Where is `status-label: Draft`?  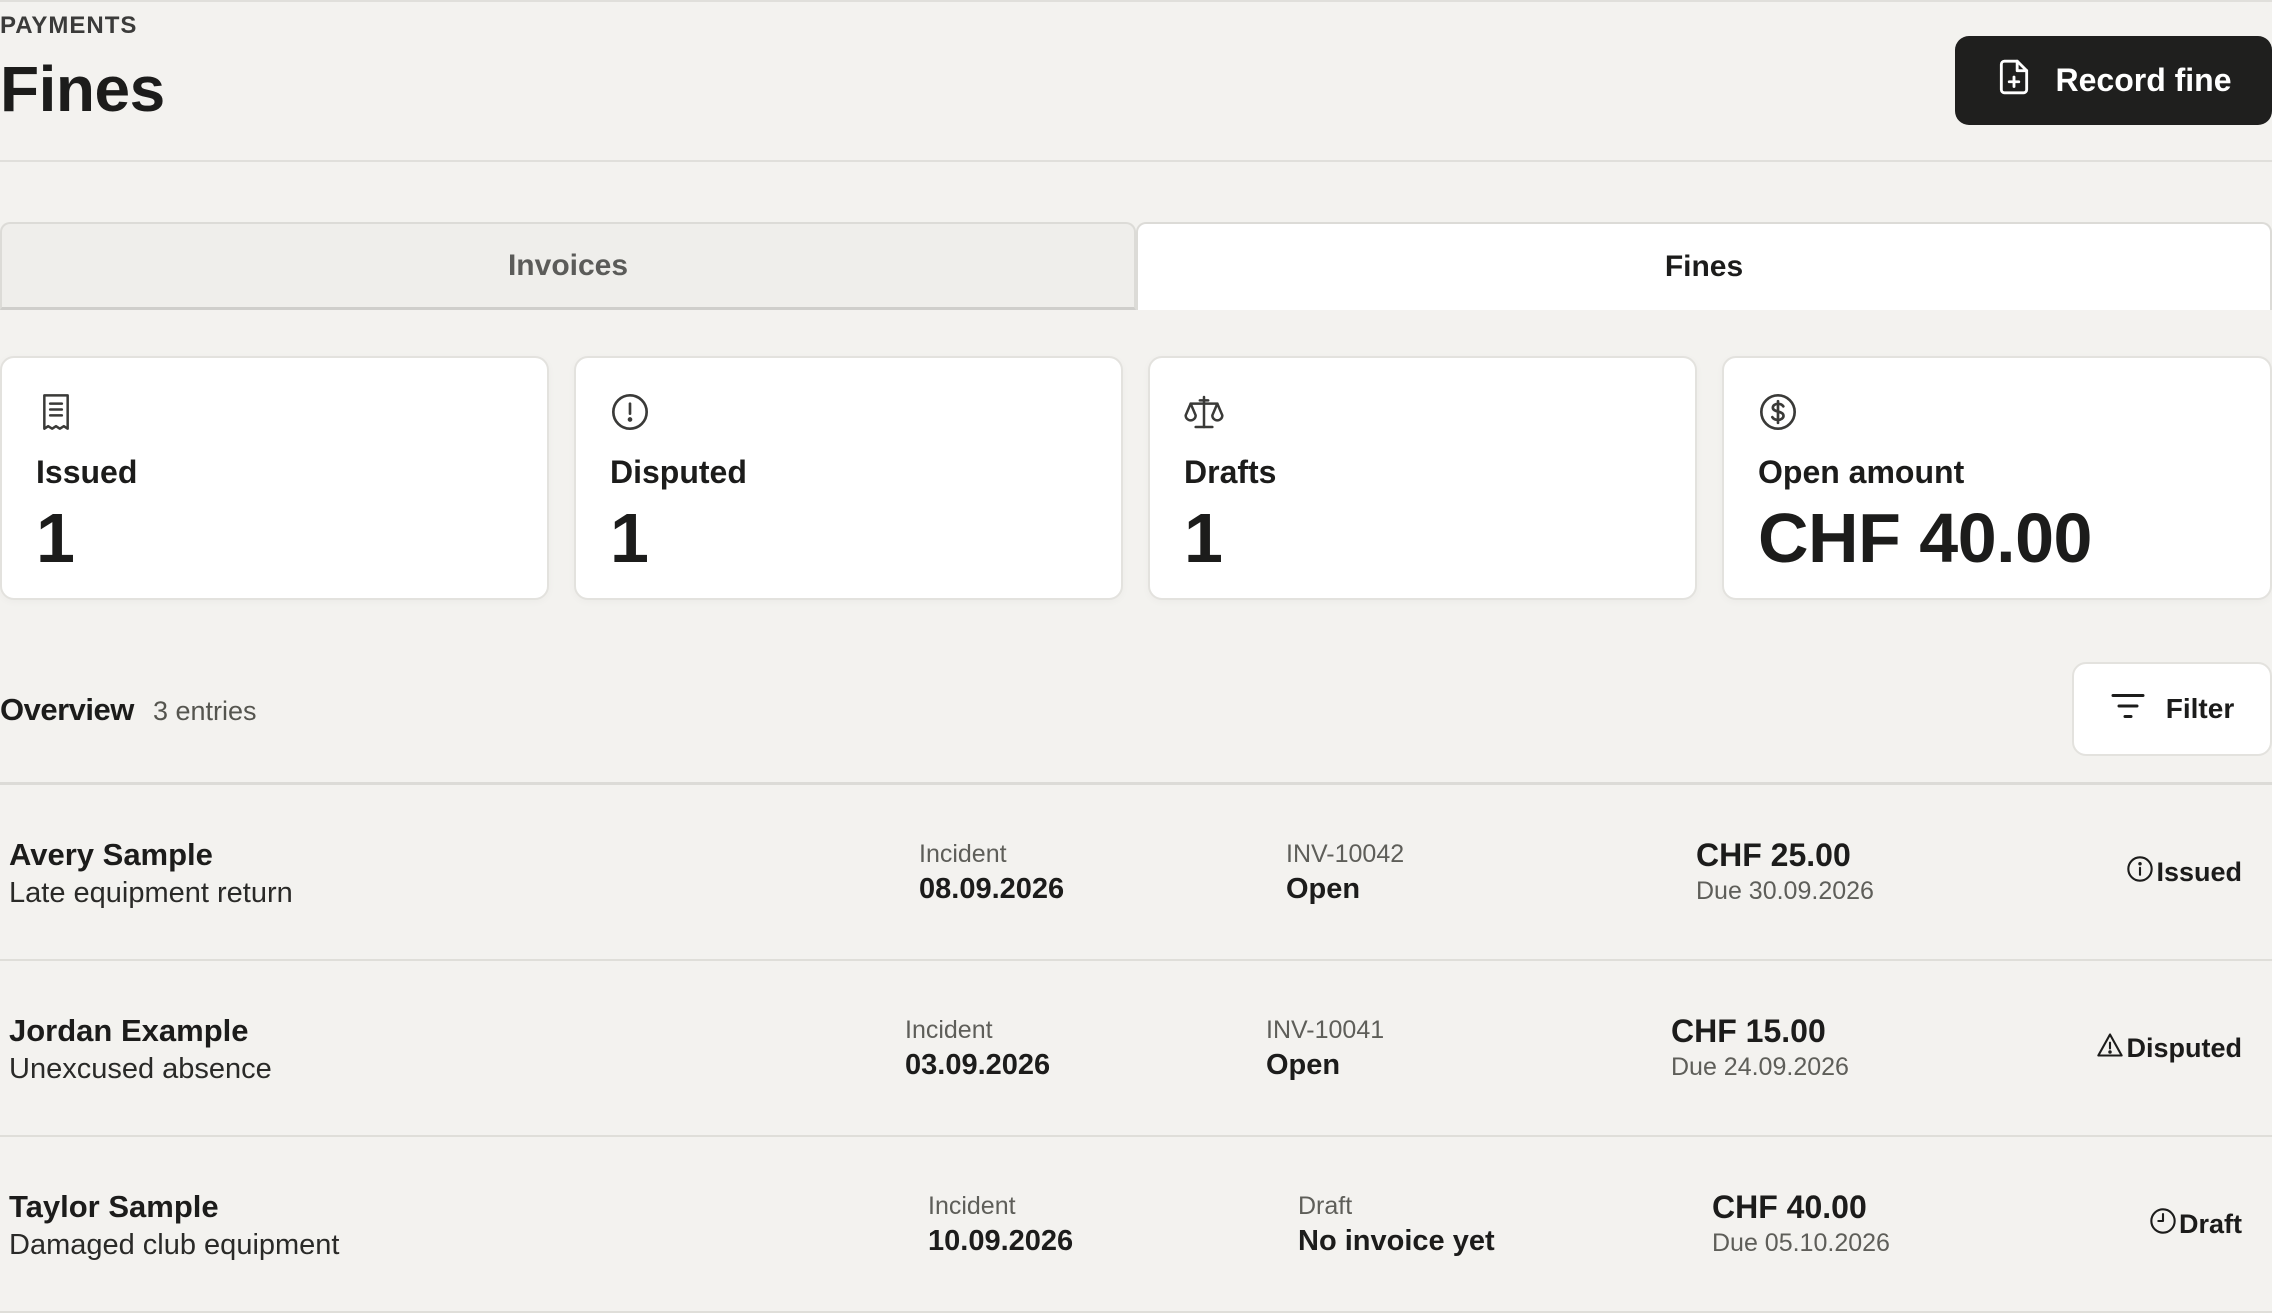
status-label: Draft is located at coordinates (2210, 1224).